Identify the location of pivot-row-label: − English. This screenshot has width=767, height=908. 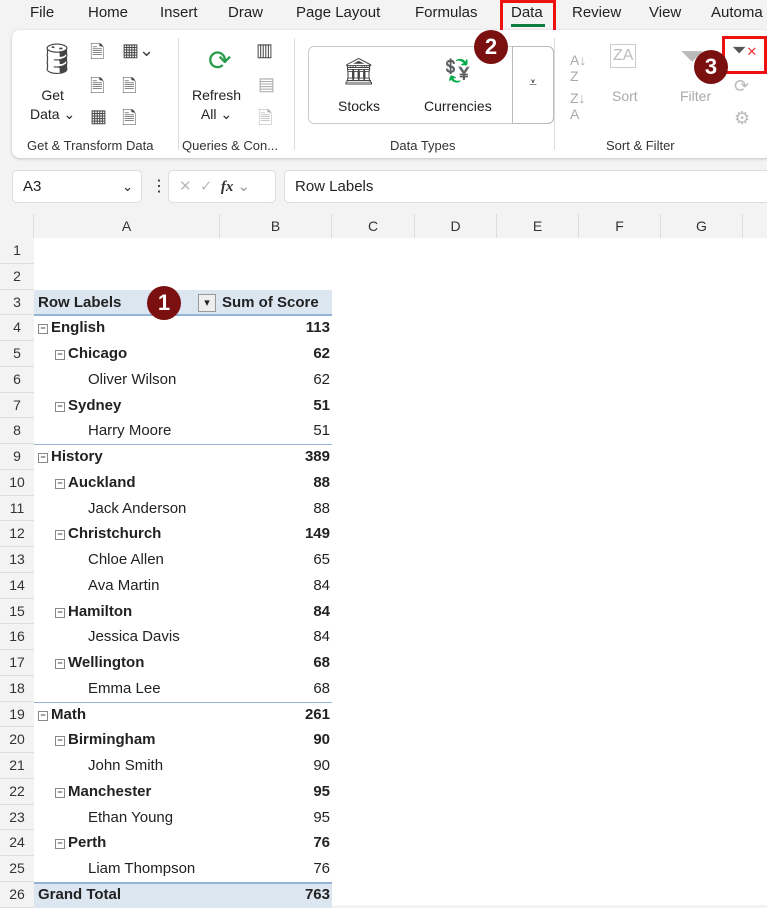
(71, 328).